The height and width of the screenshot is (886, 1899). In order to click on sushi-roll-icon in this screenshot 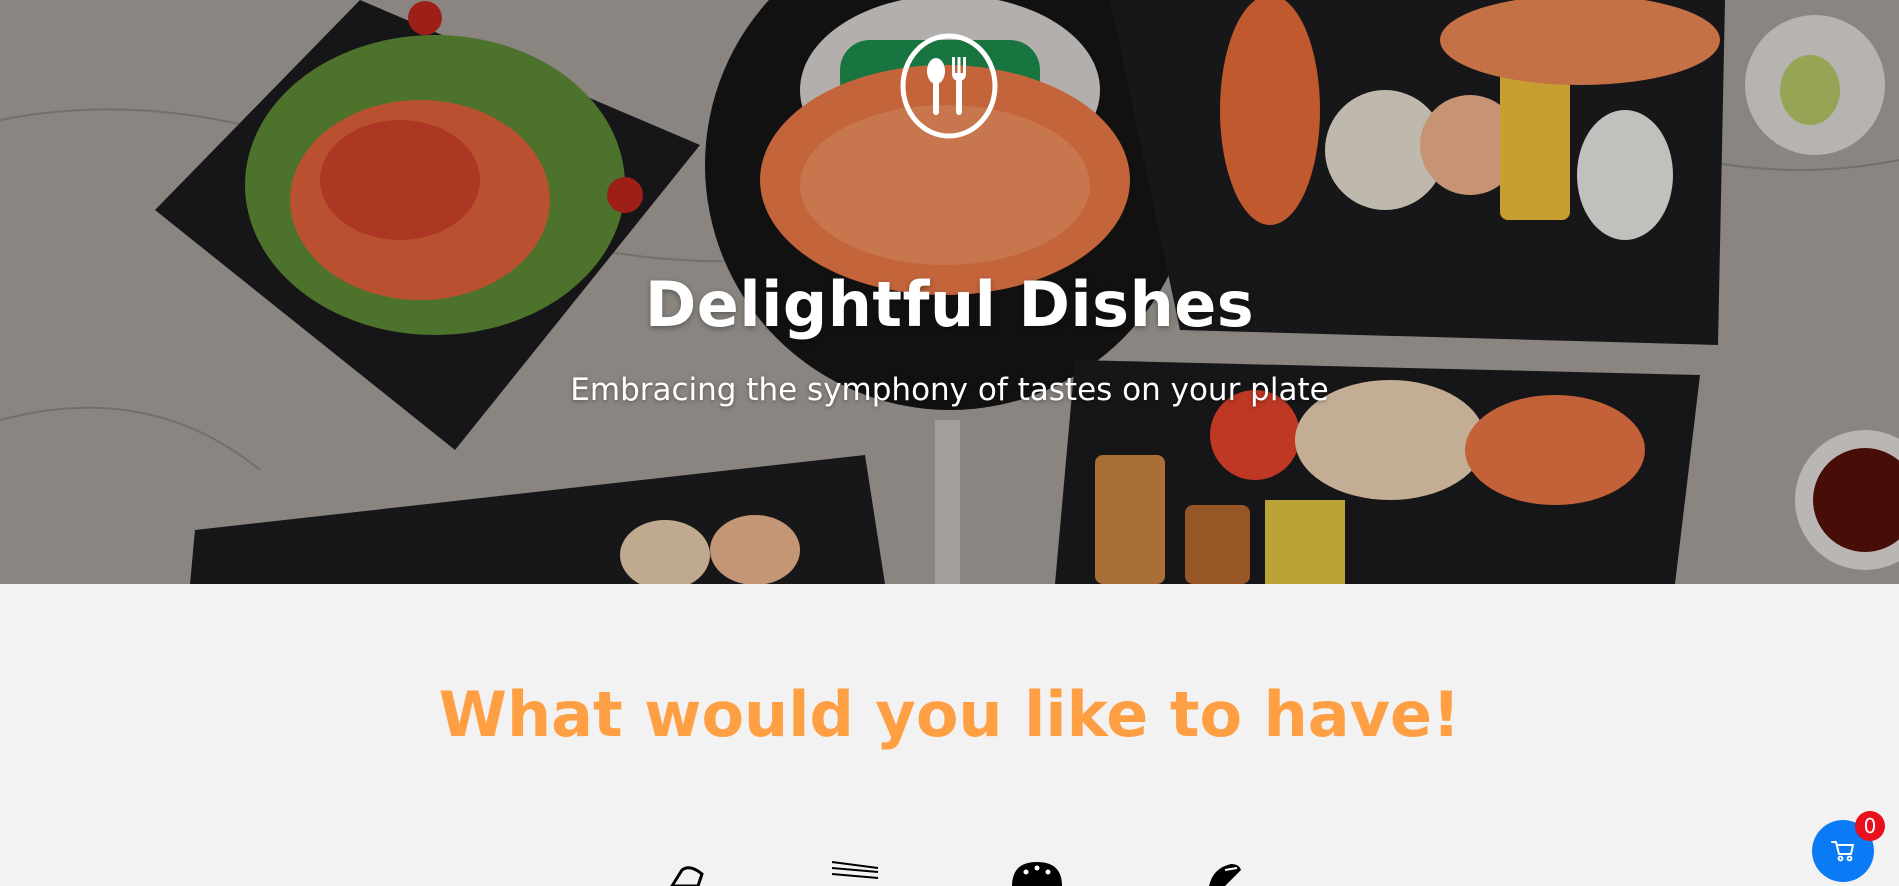, I will do `click(1225, 873)`.